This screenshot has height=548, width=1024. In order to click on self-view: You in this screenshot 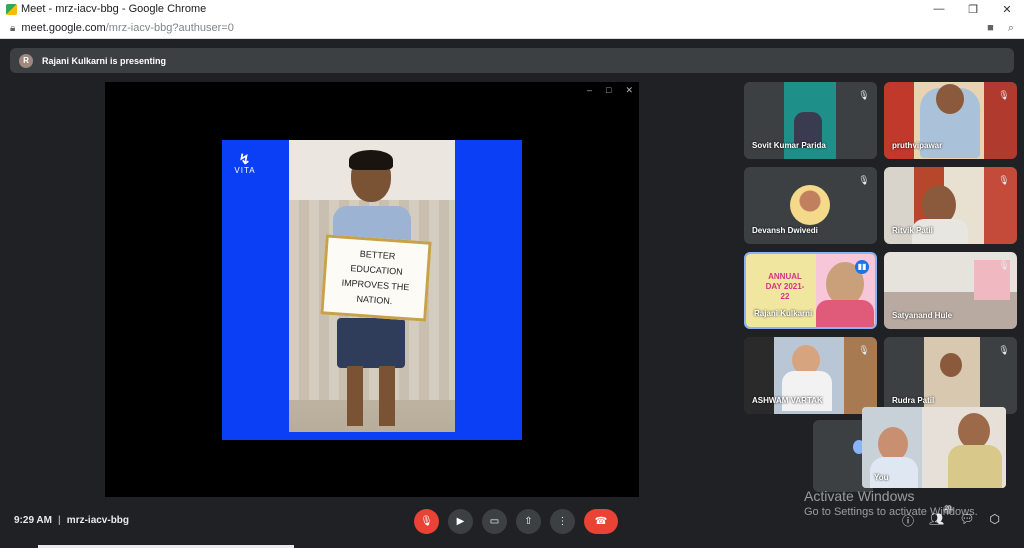, I will do `click(934, 447)`.